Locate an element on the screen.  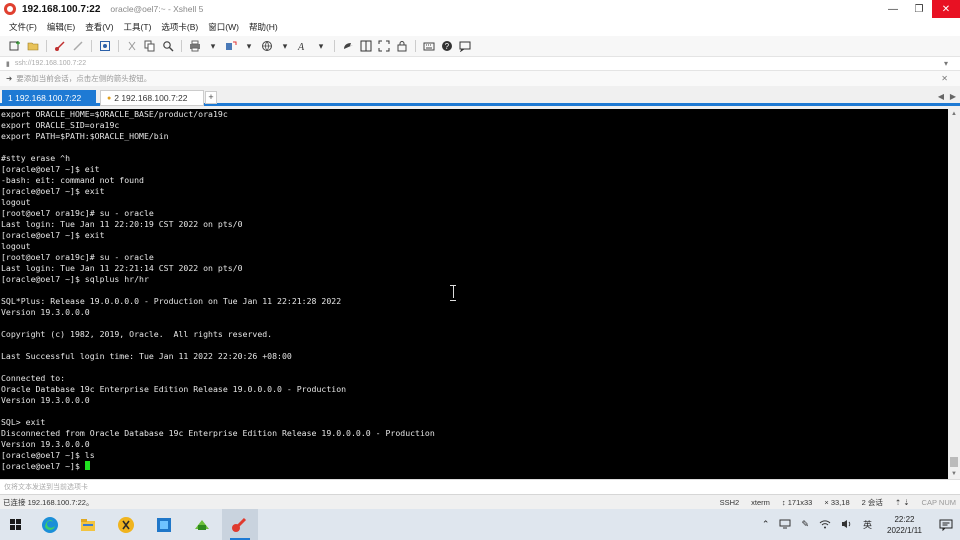
terminal-line: #stty erase ^h is located at coordinates (36, 158).